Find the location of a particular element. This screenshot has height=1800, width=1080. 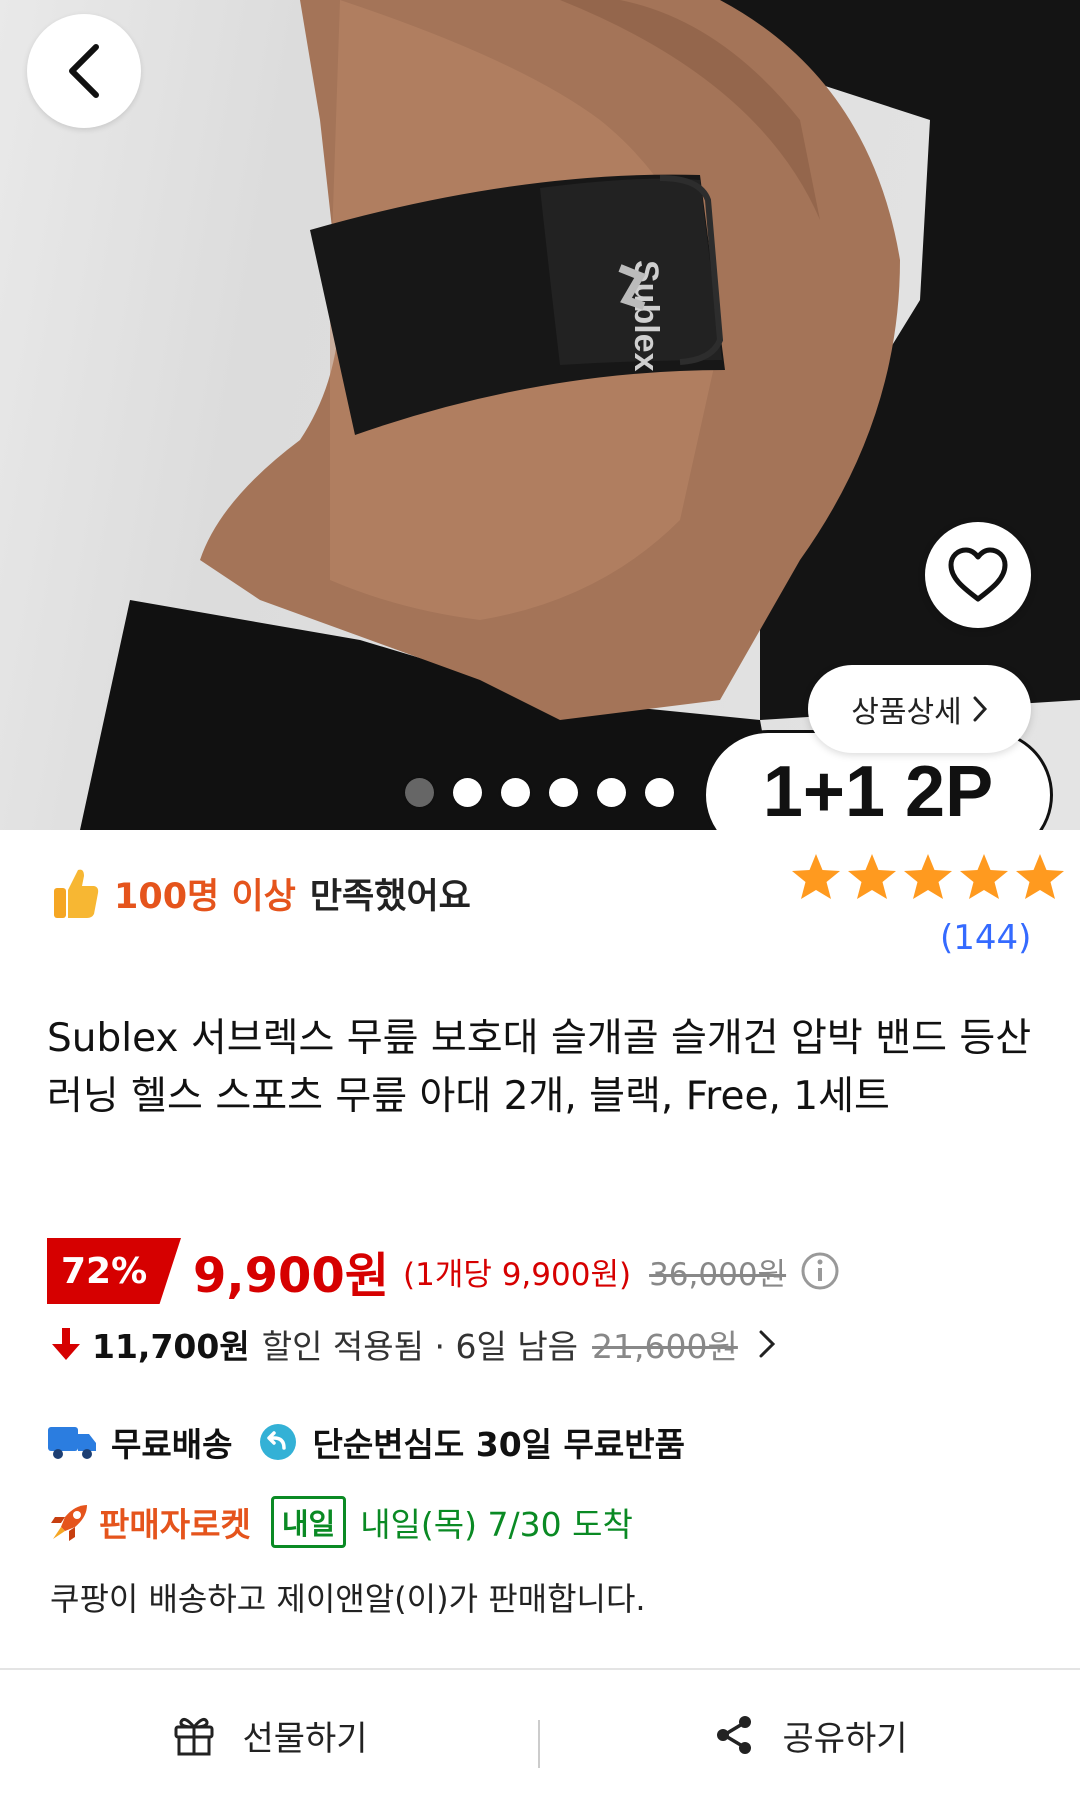

sale-price: 9,900원 is located at coordinates (291, 1276).